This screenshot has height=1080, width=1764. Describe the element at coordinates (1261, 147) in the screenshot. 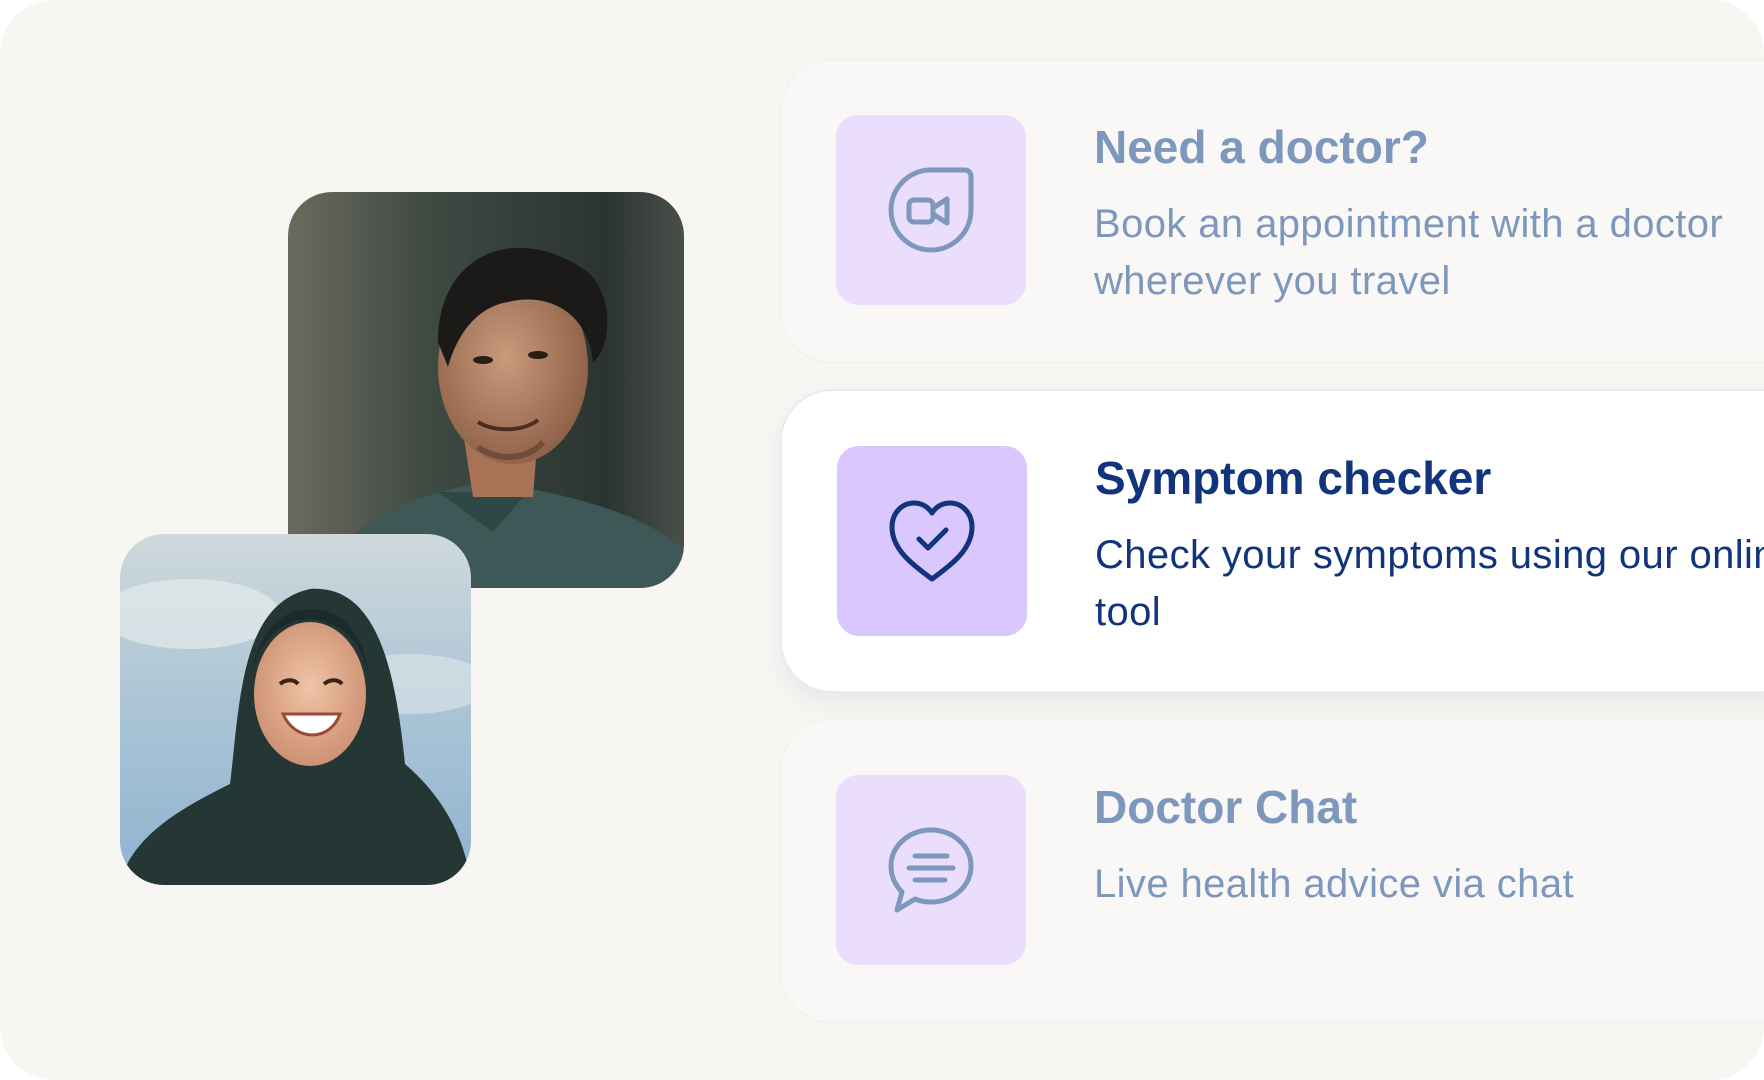

I see `card-title: Need a doctor?` at that location.